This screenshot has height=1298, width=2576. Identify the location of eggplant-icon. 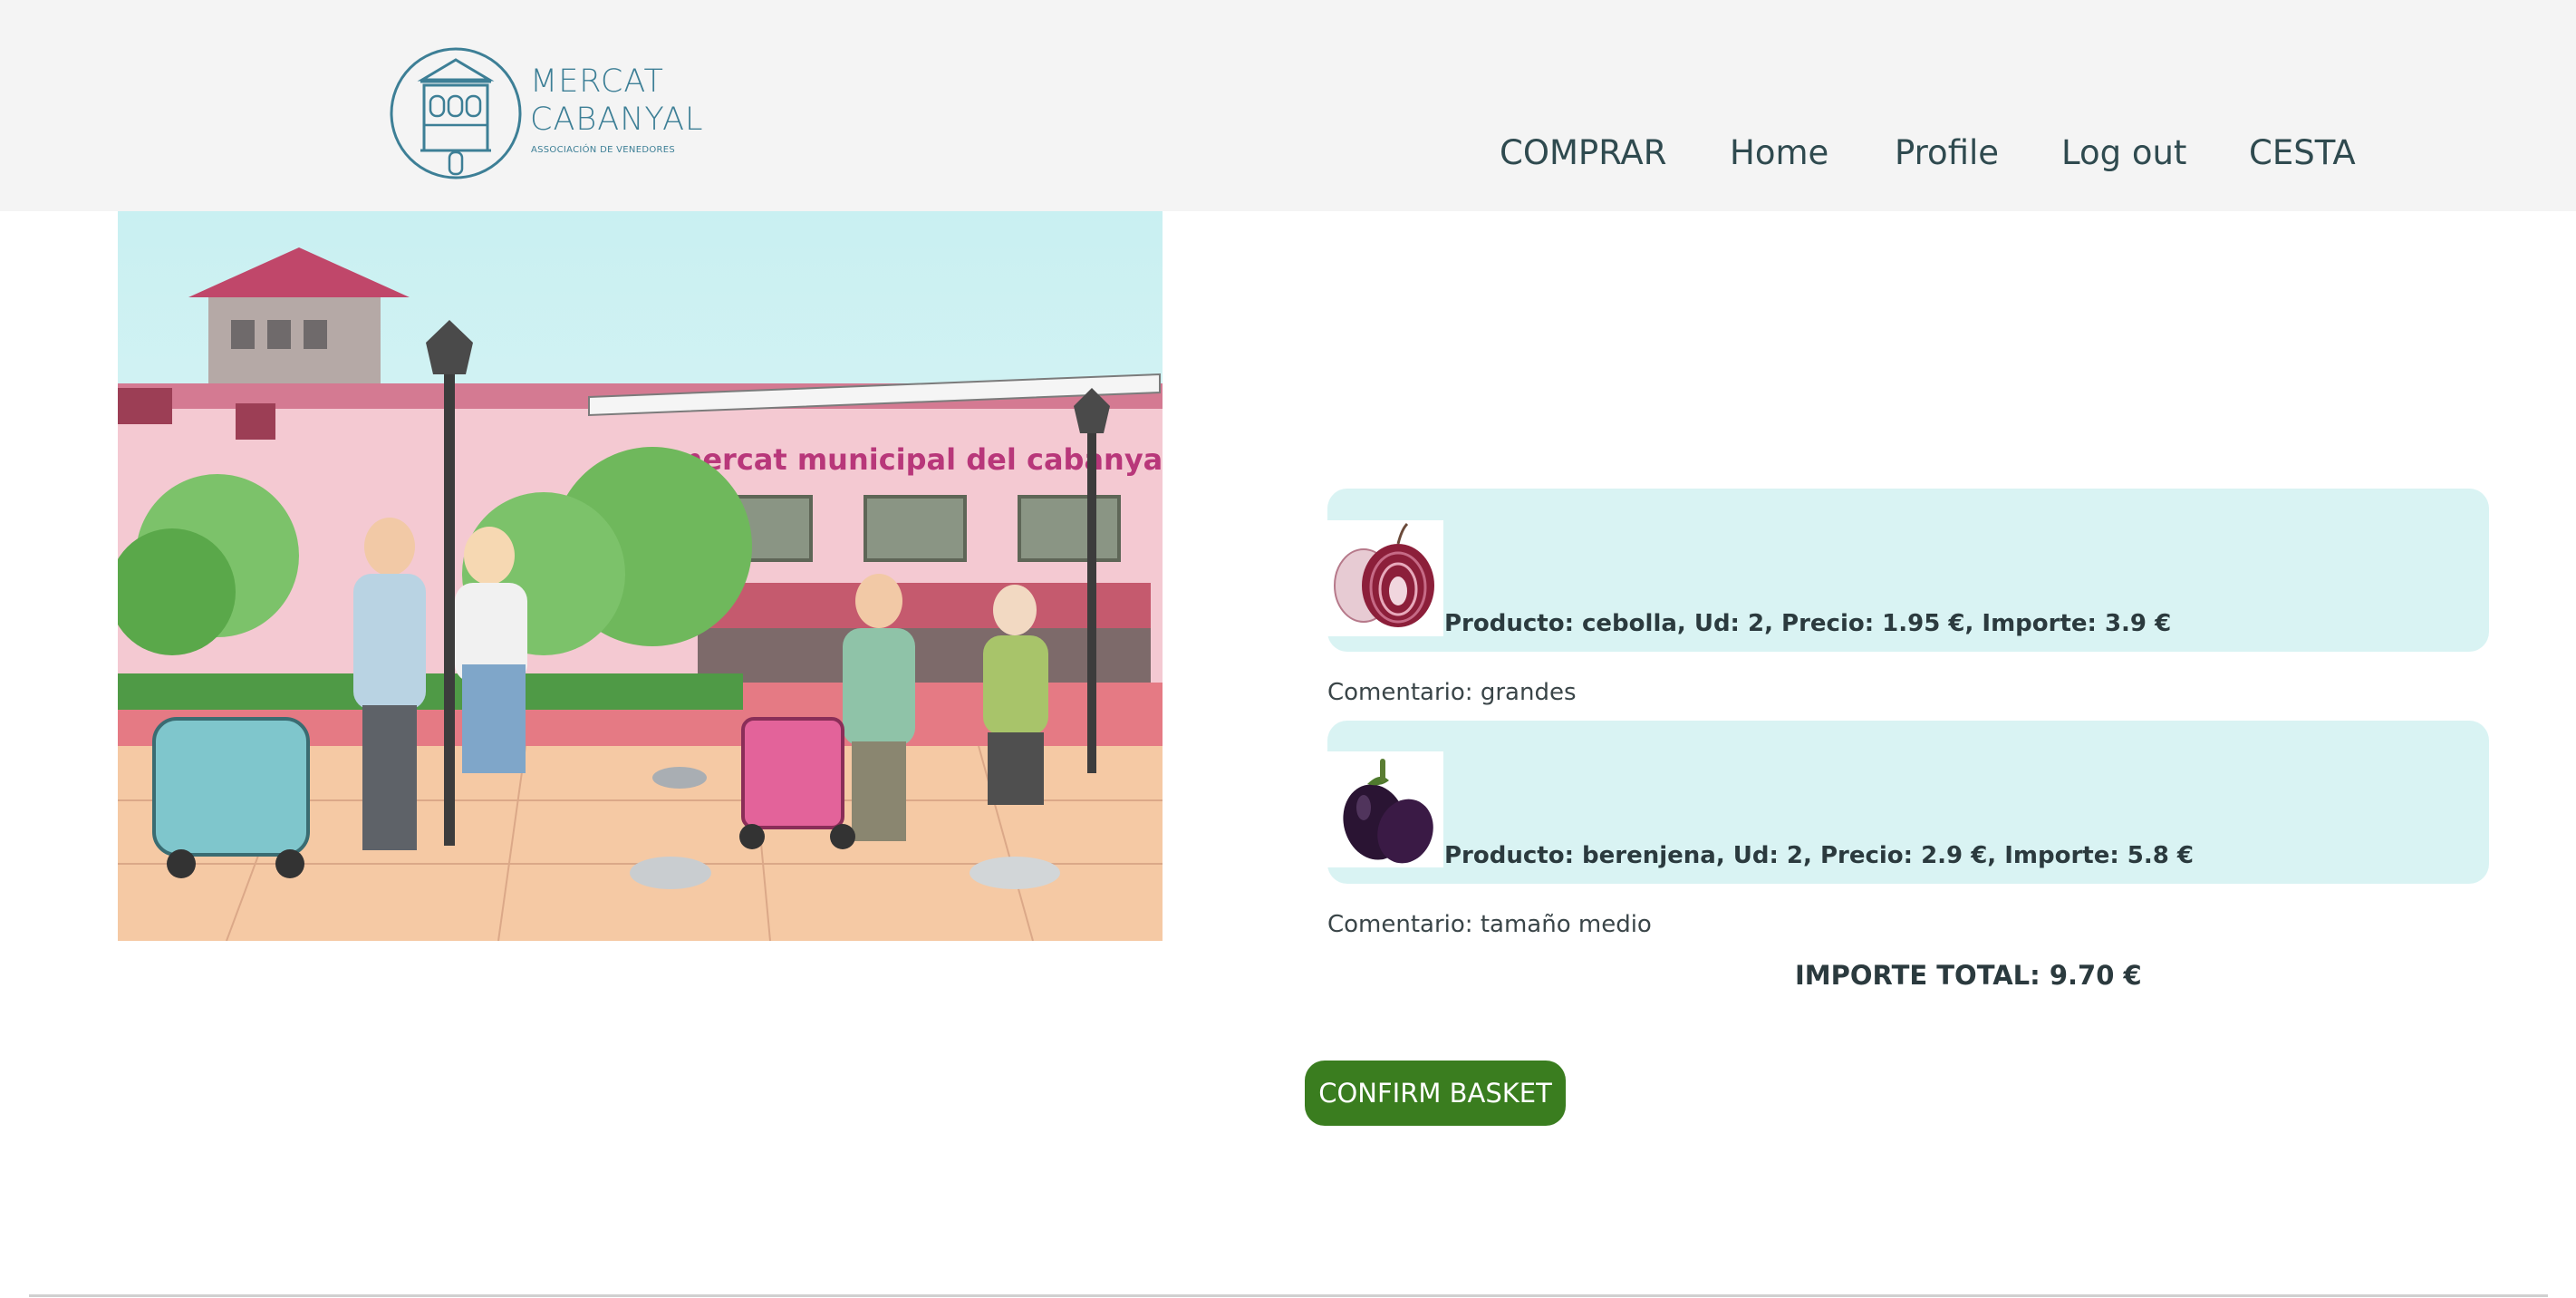
(1388, 811).